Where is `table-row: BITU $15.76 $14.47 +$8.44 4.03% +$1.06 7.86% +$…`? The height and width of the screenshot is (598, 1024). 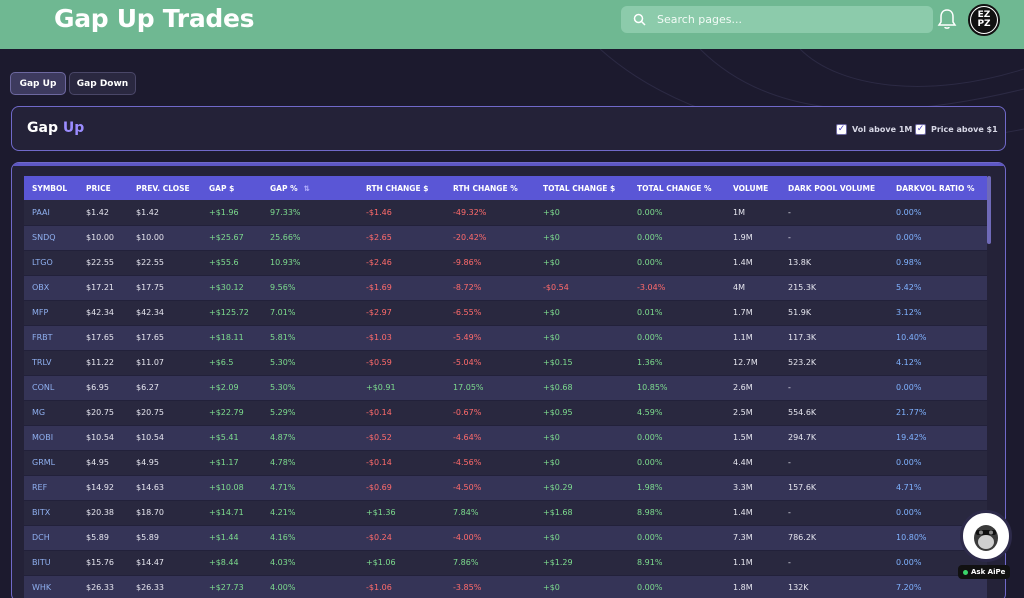
table-row: BITU $15.76 $14.47 +$8.44 4.03% +$1.06 7.86% +$… is located at coordinates (505, 563).